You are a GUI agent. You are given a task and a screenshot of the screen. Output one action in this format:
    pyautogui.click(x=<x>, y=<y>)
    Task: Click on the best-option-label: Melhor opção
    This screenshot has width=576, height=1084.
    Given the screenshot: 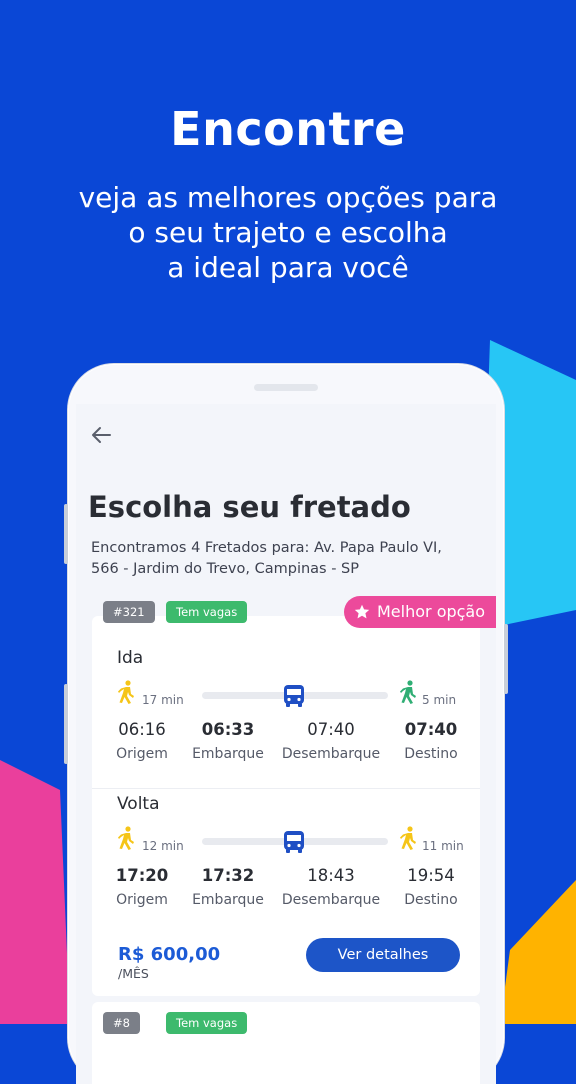 What is the action you would take?
    pyautogui.click(x=431, y=611)
    